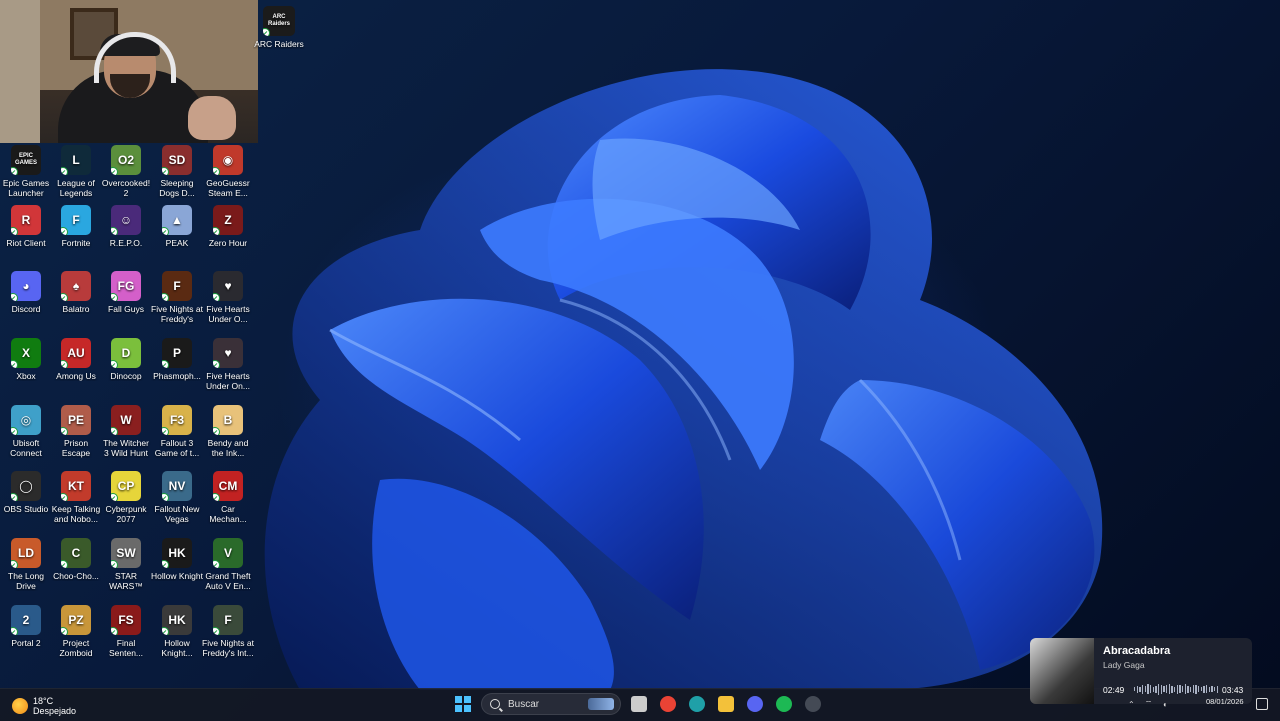 This screenshot has height=721, width=1280. I want to click on fnaf-icon: F, so click(177, 286).